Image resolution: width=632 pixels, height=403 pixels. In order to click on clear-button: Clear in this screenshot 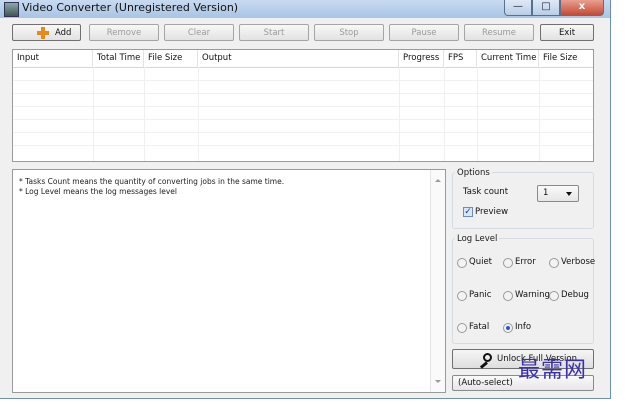, I will do `click(199, 32)`.